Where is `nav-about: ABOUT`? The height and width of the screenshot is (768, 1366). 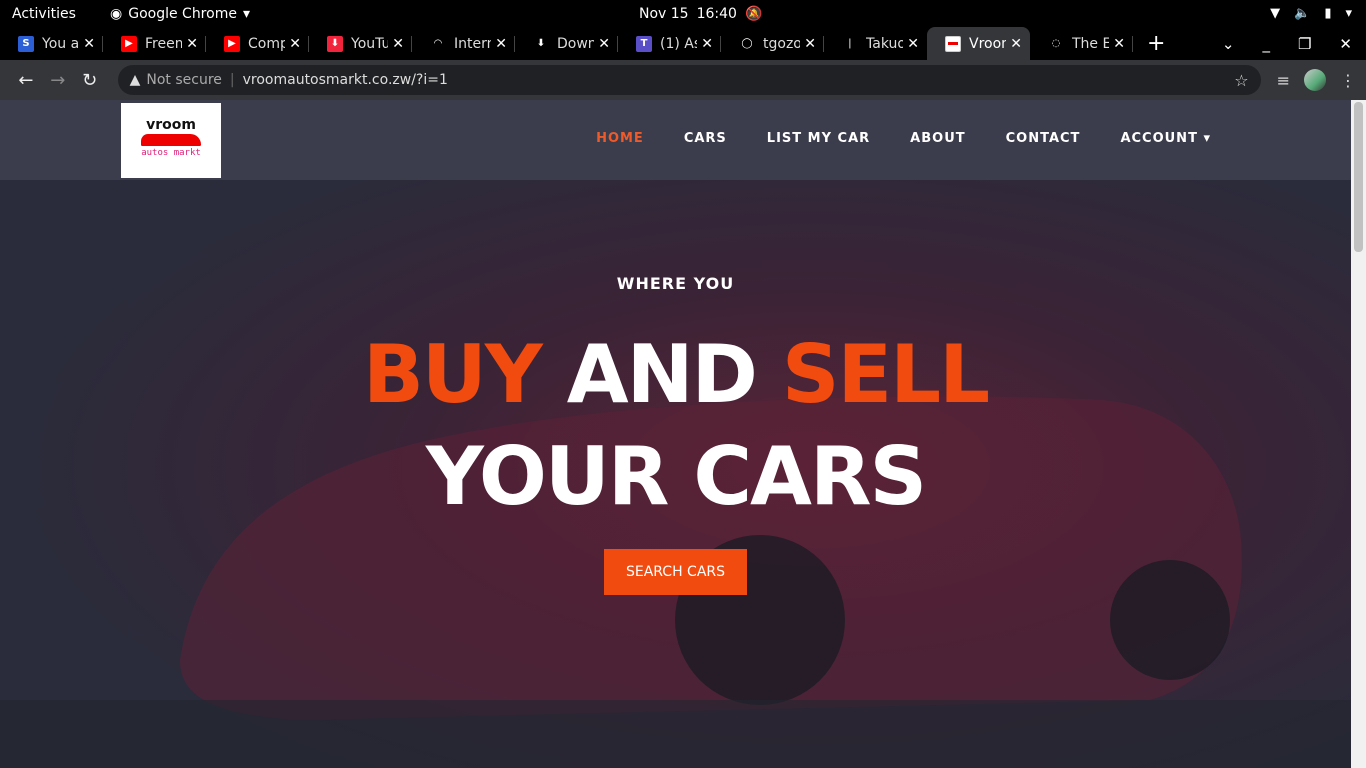 nav-about: ABOUT is located at coordinates (937, 138).